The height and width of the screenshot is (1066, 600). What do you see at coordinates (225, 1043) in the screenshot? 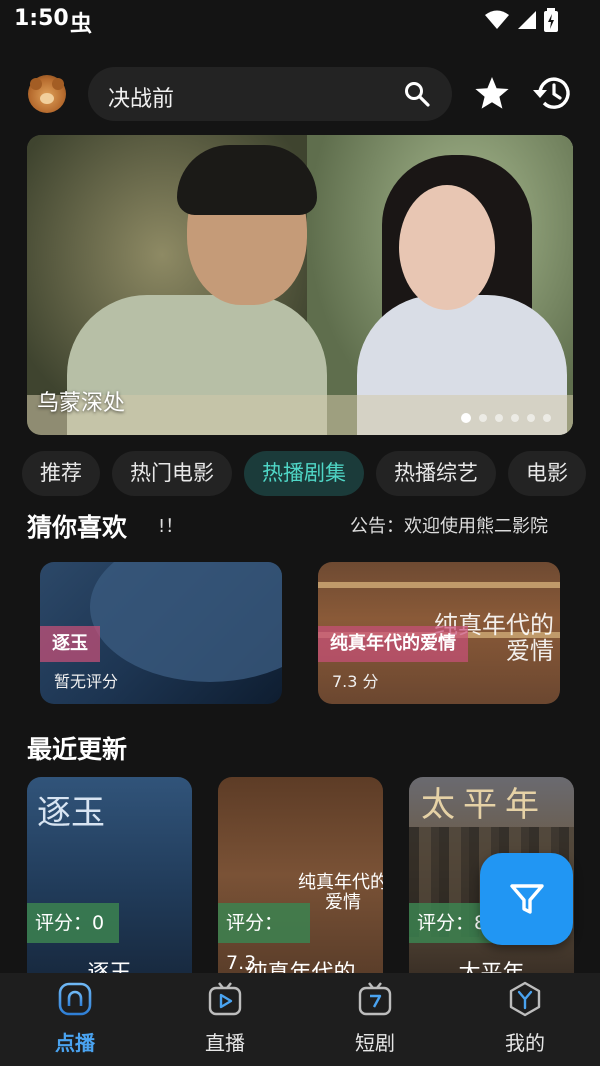
I see `nav-label: 直播` at bounding box center [225, 1043].